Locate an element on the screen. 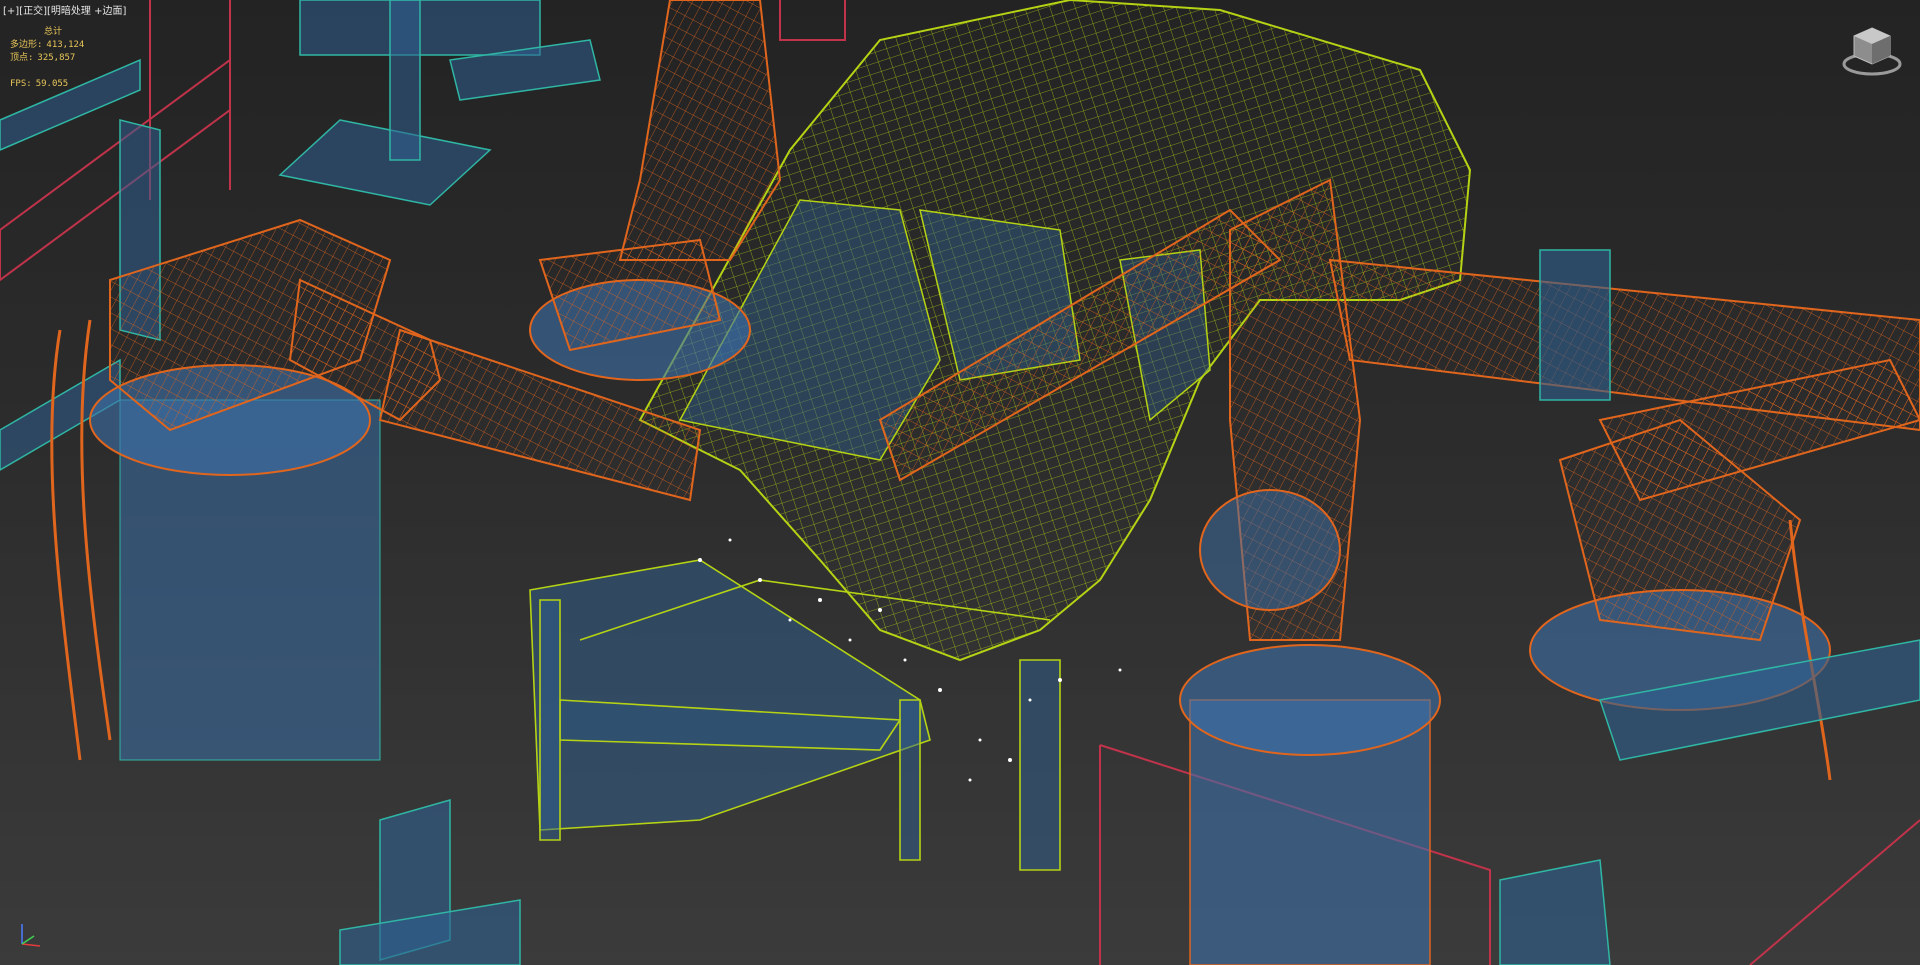 This screenshot has height=965, width=1920. stats-title: 总计 is located at coordinates (53, 32).